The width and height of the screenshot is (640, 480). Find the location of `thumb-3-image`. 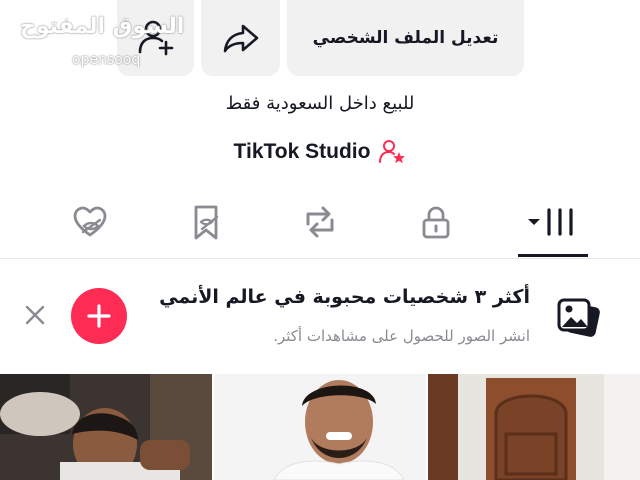

thumb-3-image is located at coordinates (534, 427).